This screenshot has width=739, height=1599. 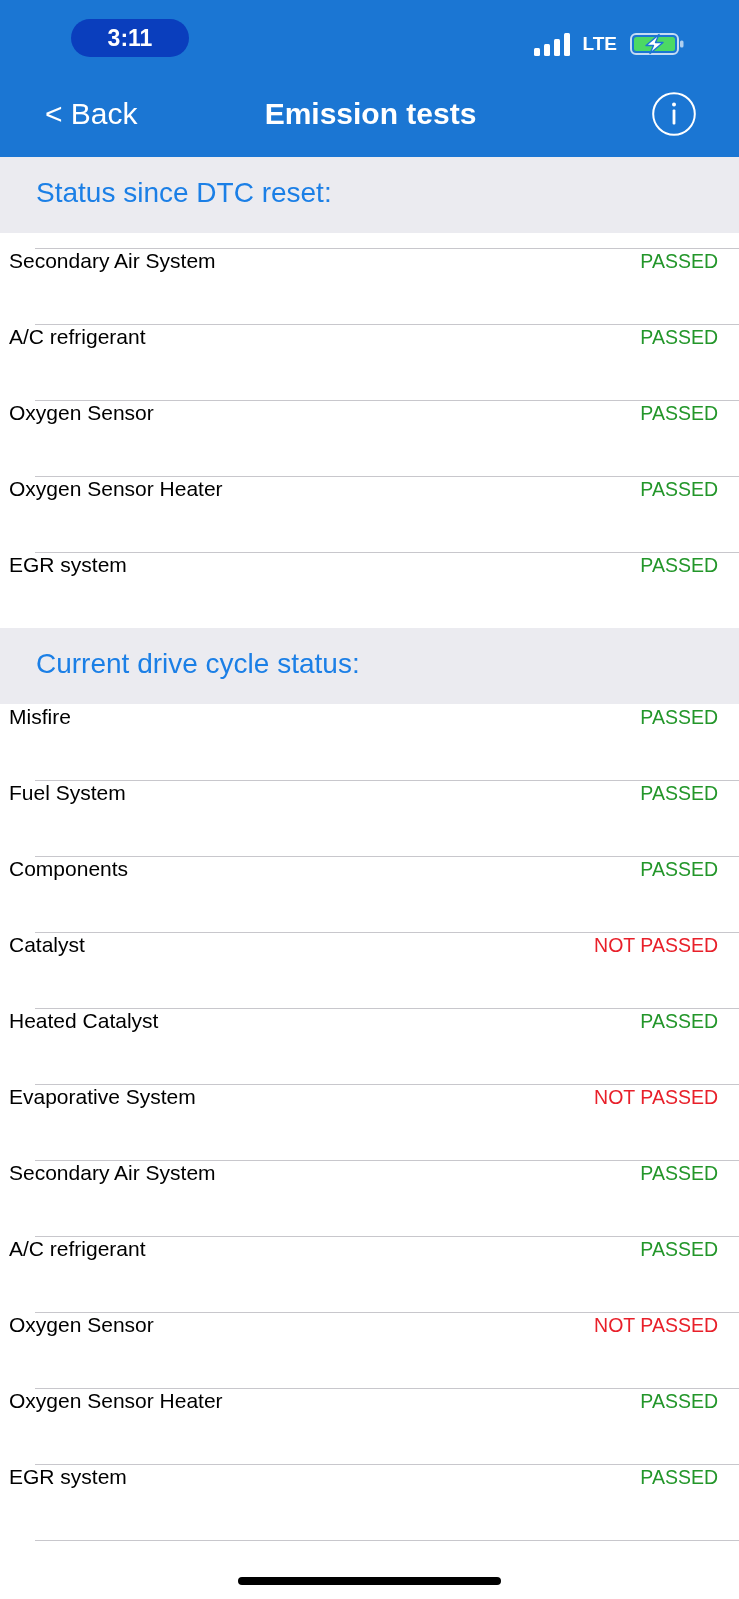 What do you see at coordinates (47, 945) in the screenshot?
I see `test-name: Catalyst` at bounding box center [47, 945].